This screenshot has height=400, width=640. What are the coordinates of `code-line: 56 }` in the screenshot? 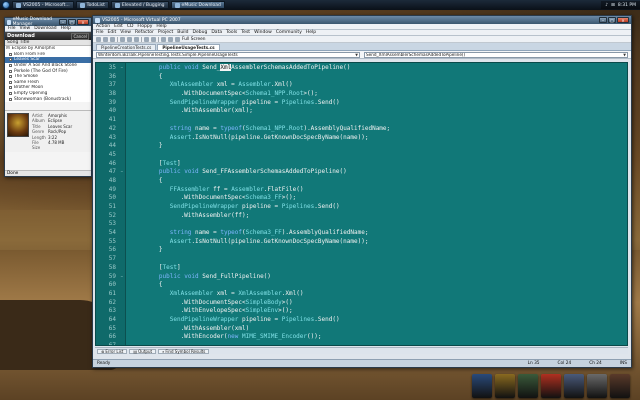 It's located at (361, 250).